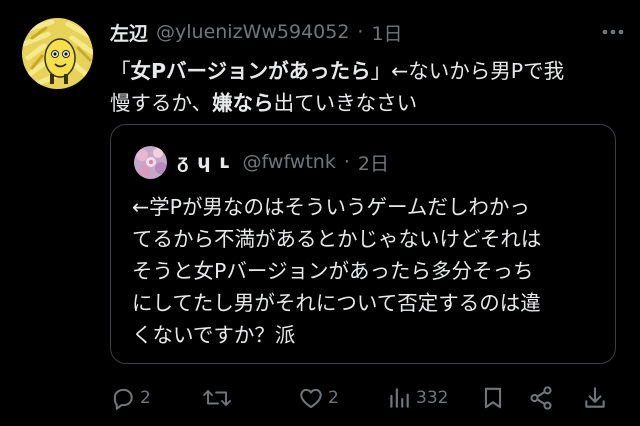 Image resolution: width=640 pixels, height=426 pixels. What do you see at coordinates (120, 71) in the screenshot?
I see `text-open-bracket: 「` at bounding box center [120, 71].